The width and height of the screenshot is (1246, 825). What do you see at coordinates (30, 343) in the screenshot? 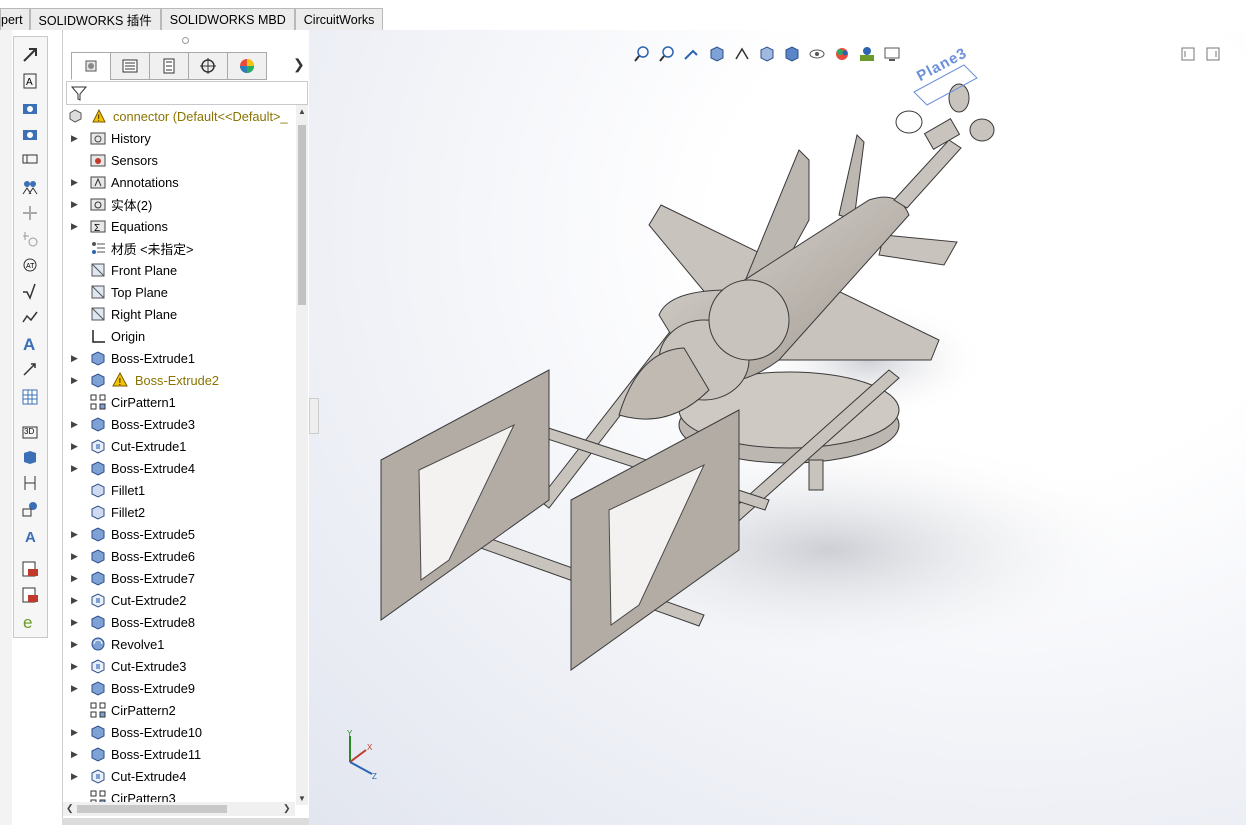
I see `weld-symbol-icon: A` at bounding box center [30, 343].